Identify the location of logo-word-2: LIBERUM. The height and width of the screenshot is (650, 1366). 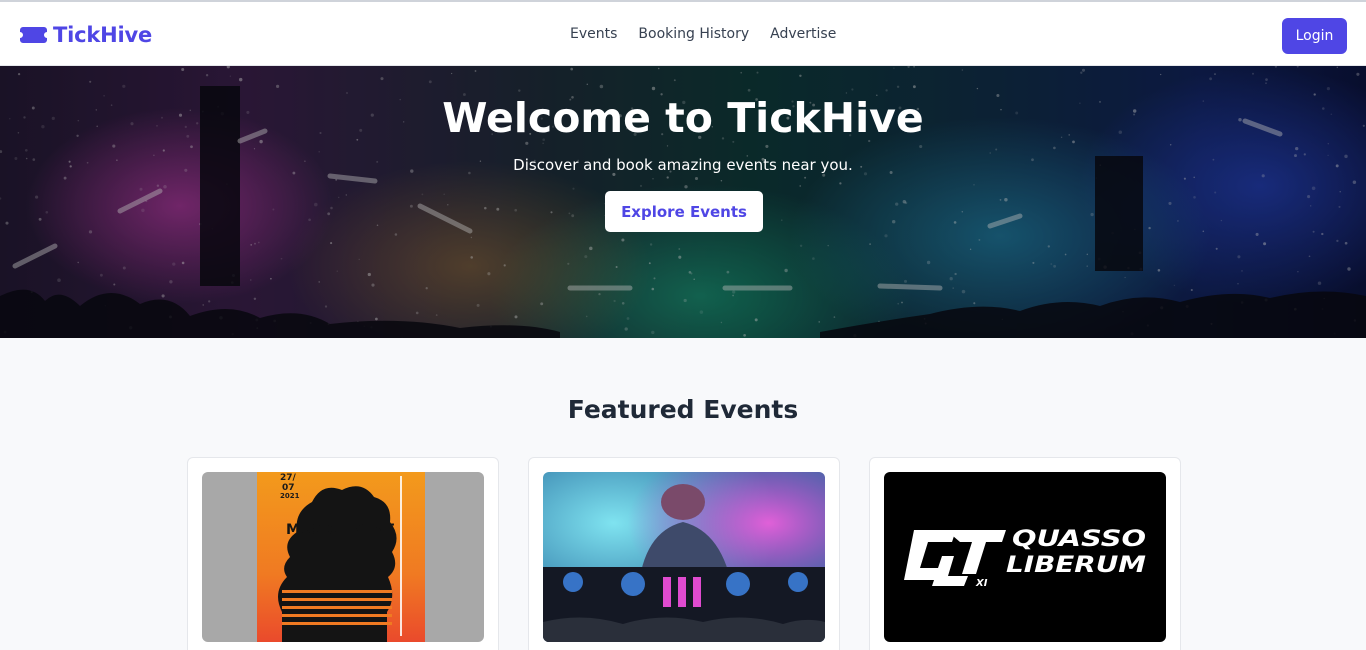
(1076, 565).